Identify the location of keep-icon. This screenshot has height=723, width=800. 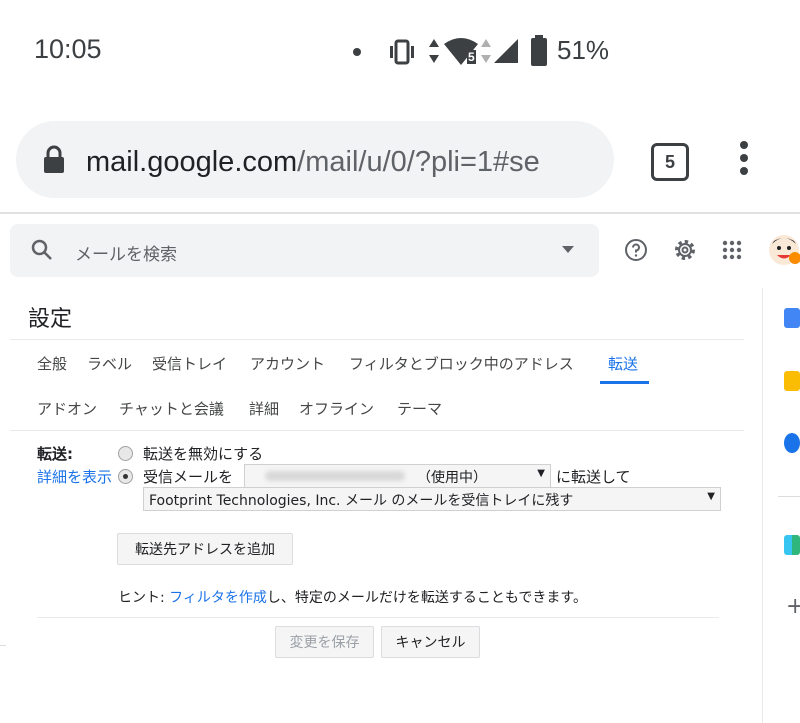
(792, 381).